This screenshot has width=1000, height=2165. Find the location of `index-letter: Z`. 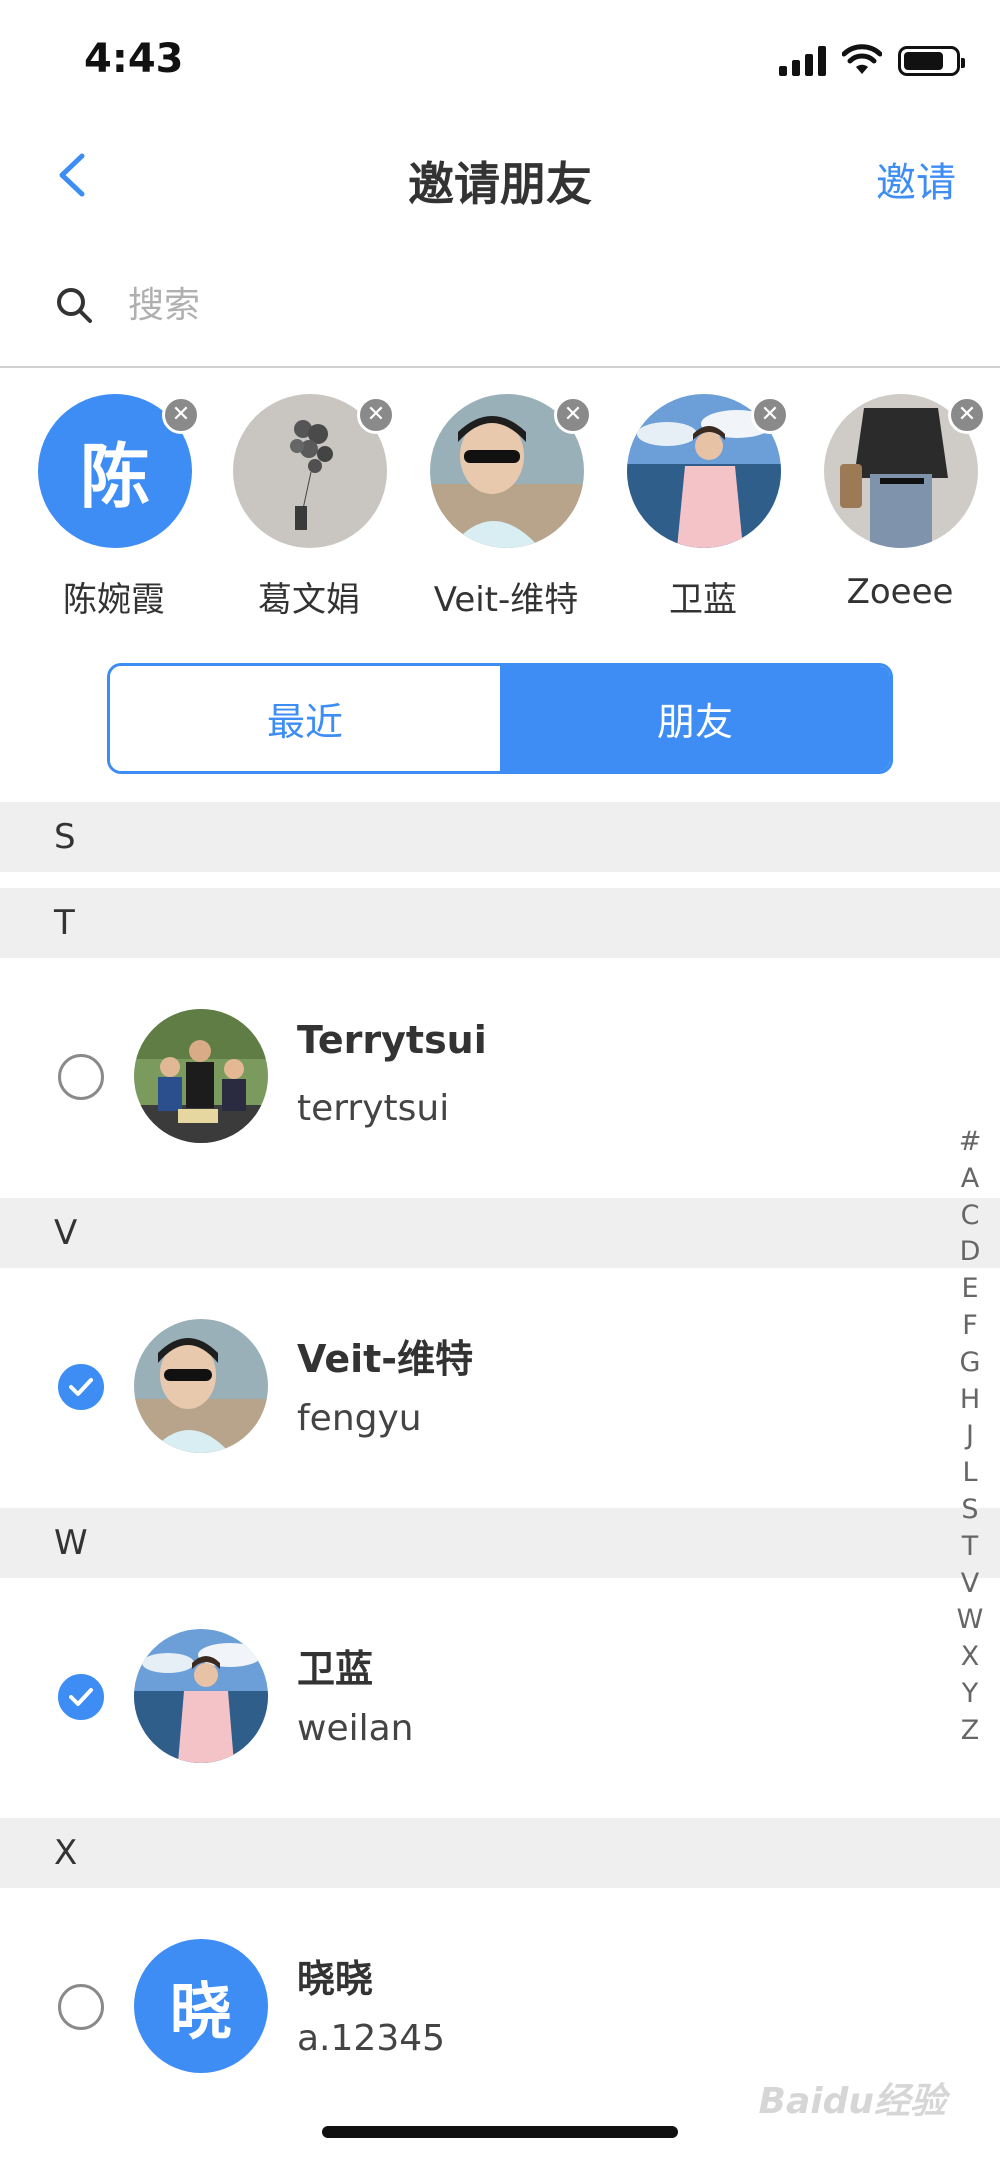

index-letter: Z is located at coordinates (970, 1731).